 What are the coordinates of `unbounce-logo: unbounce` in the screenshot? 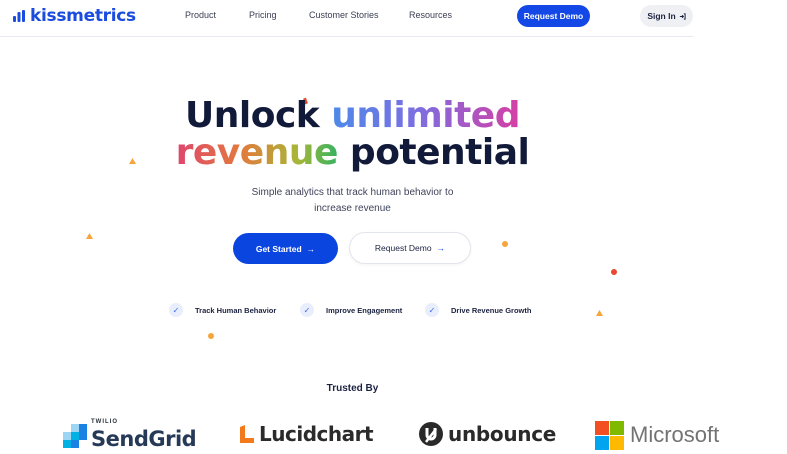 It's located at (487, 434).